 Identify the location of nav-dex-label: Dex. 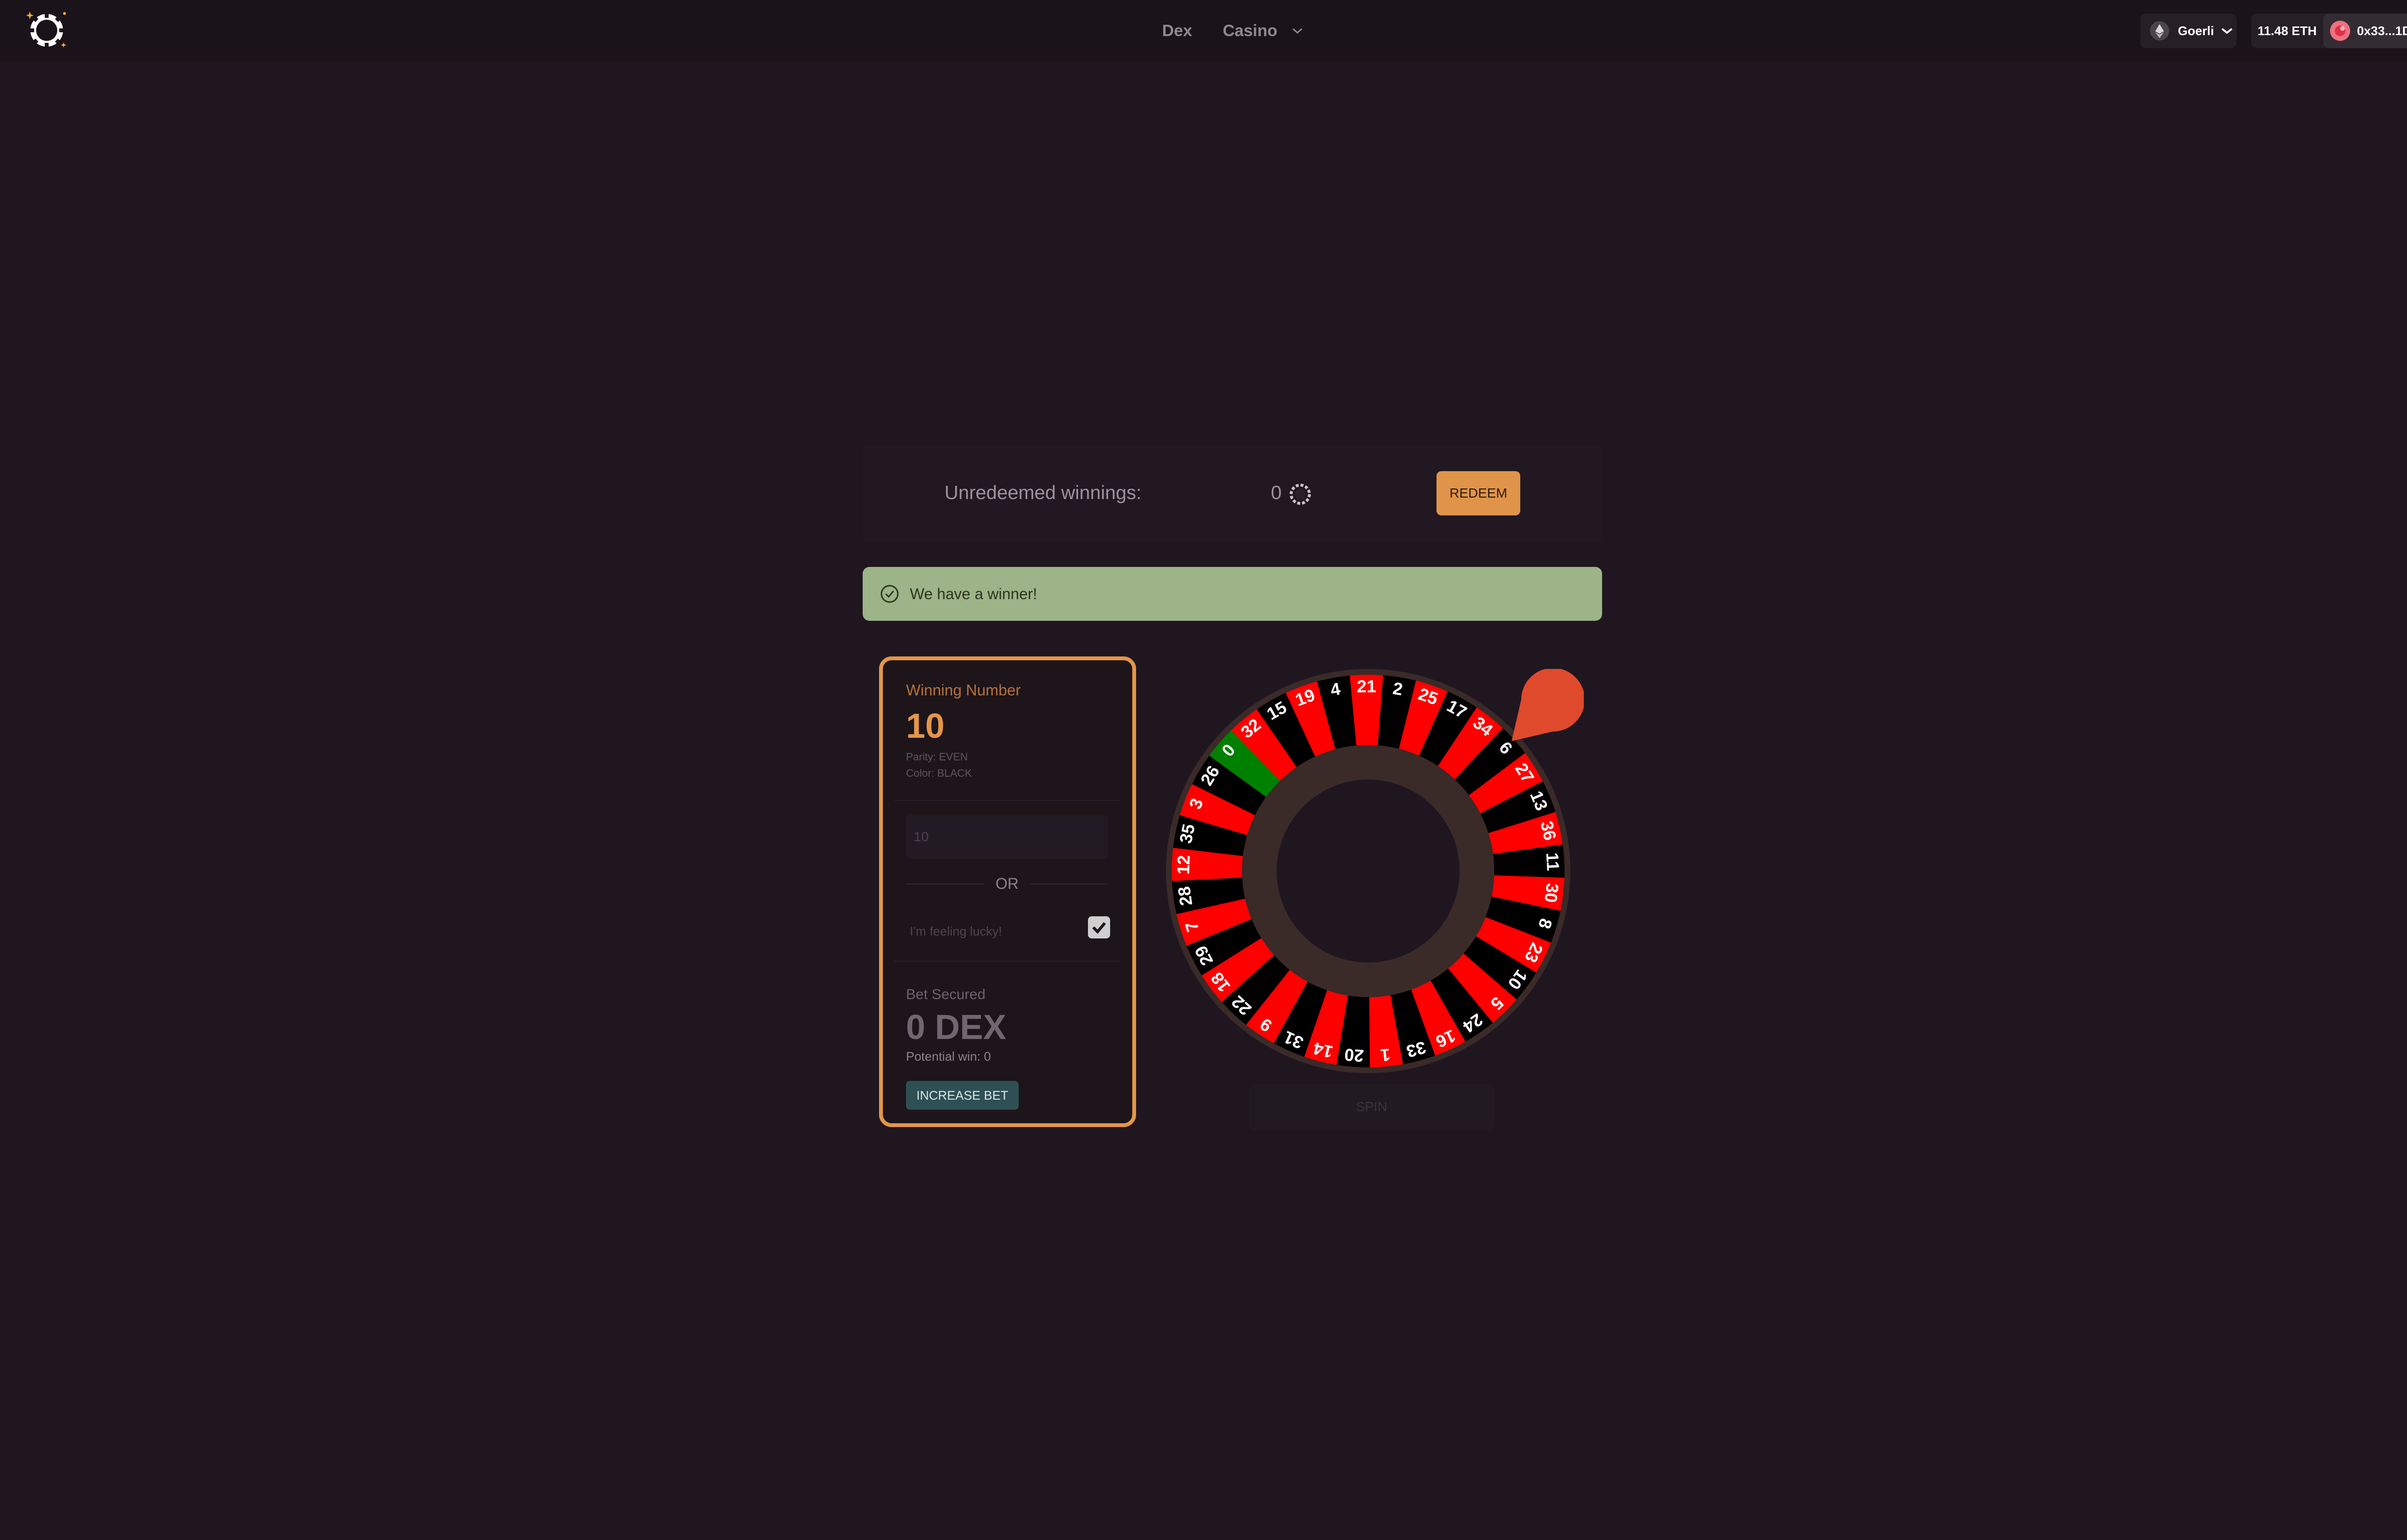
(1177, 30).